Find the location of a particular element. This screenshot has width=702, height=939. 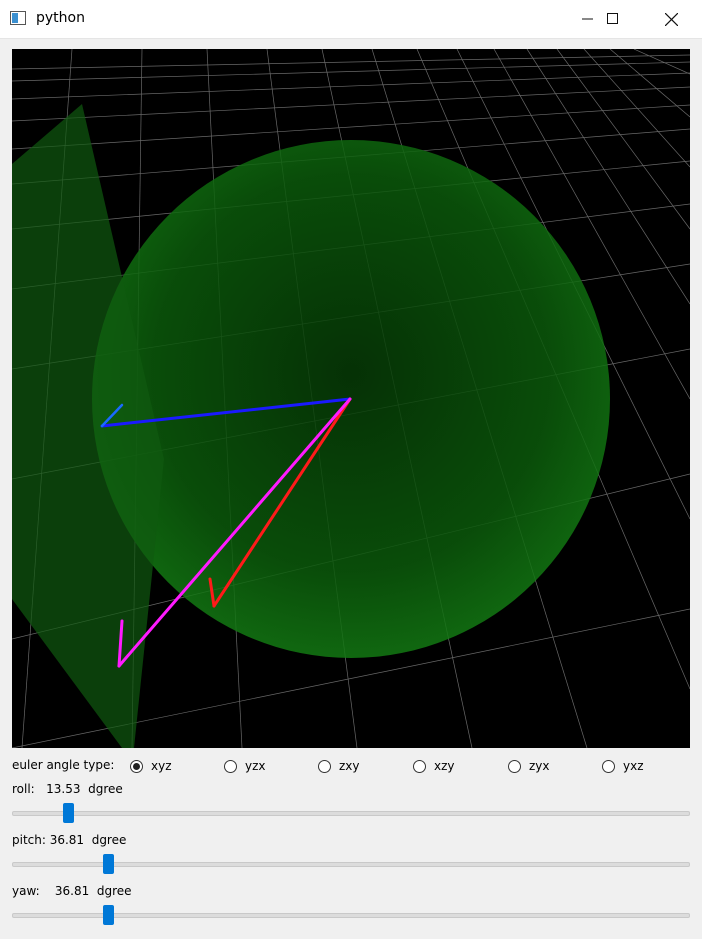

radio-yxz: yxz is located at coordinates (623, 766).